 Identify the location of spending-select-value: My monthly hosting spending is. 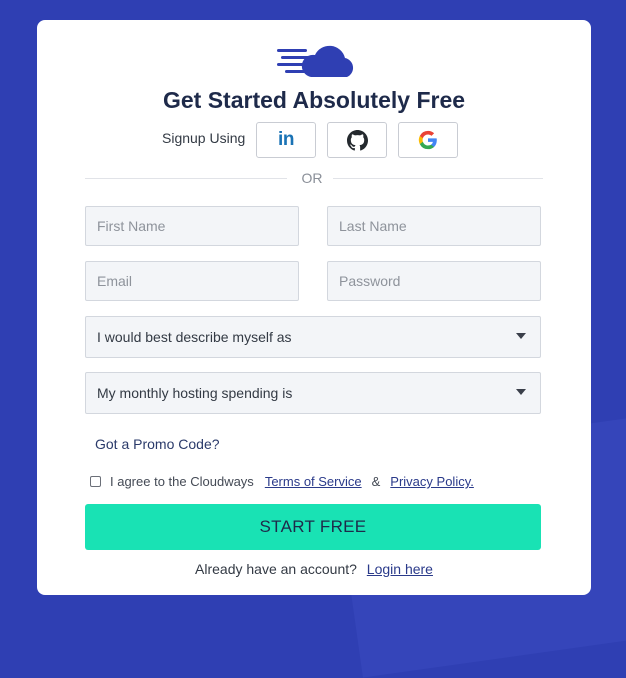
(195, 393).